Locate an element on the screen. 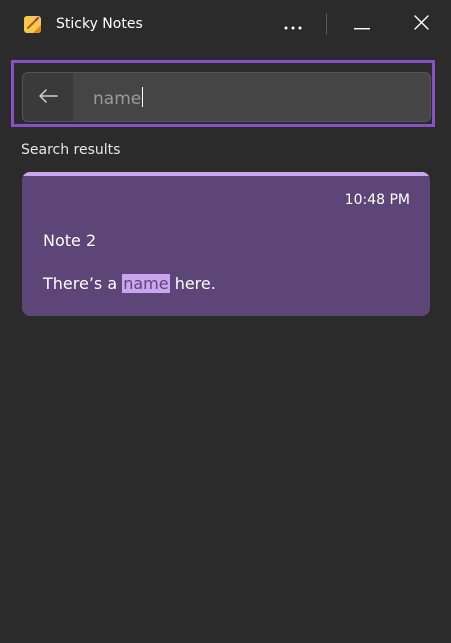 The image size is (451, 643). search-box: name is located at coordinates (226, 97).